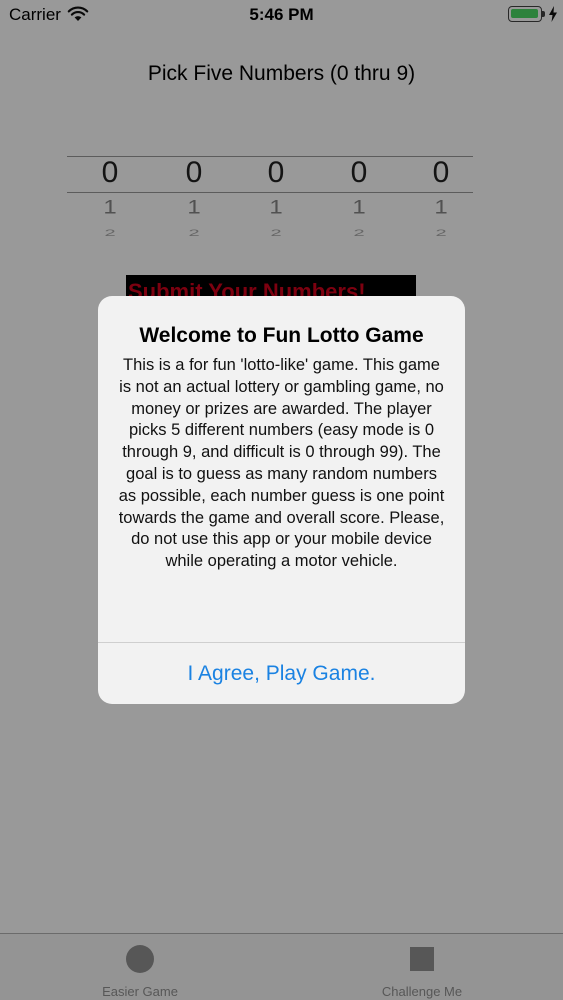 Image resolution: width=563 pixels, height=1000 pixels. What do you see at coordinates (281, 673) in the screenshot?
I see `agree-play-button: I Agree, Play Game.` at bounding box center [281, 673].